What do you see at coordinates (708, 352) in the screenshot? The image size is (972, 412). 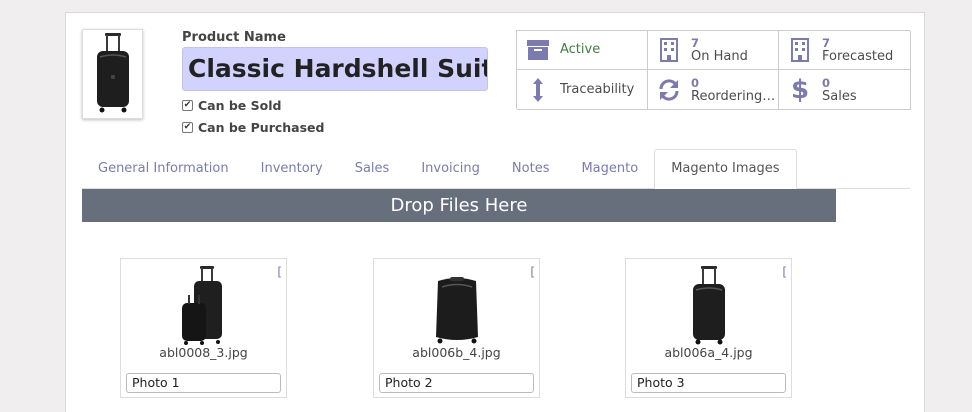 I see `image-filename: abl006a_4.jpg` at bounding box center [708, 352].